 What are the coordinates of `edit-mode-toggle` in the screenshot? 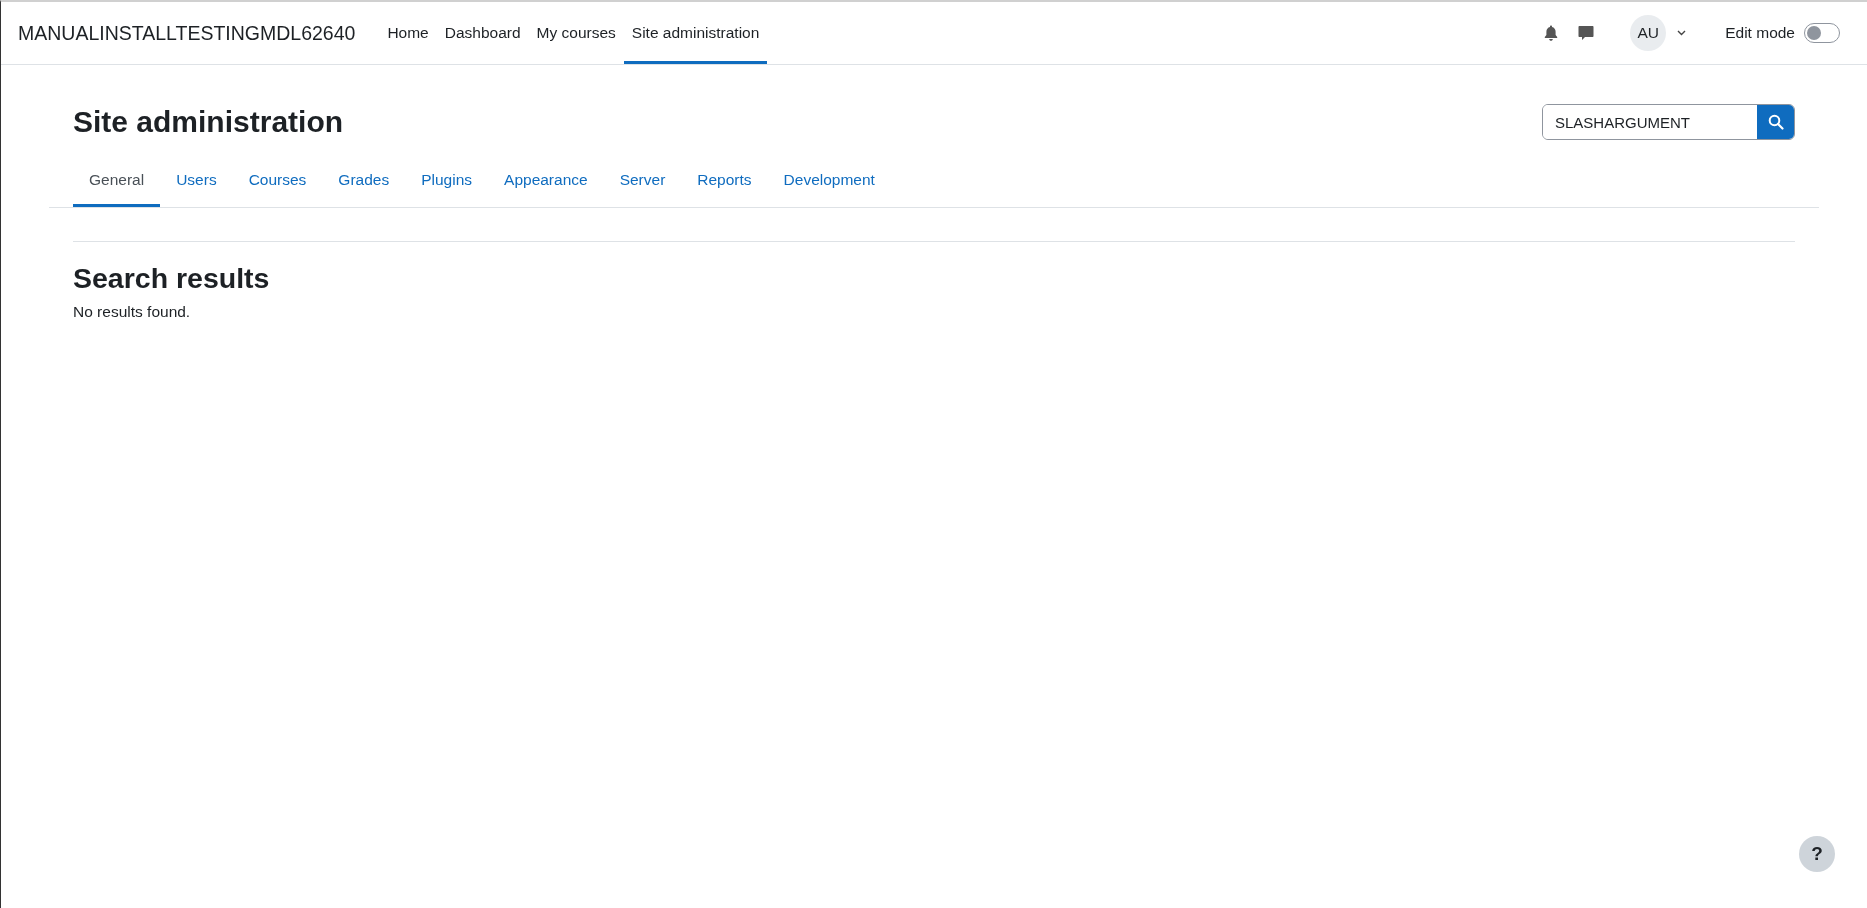 It's located at (1822, 33).